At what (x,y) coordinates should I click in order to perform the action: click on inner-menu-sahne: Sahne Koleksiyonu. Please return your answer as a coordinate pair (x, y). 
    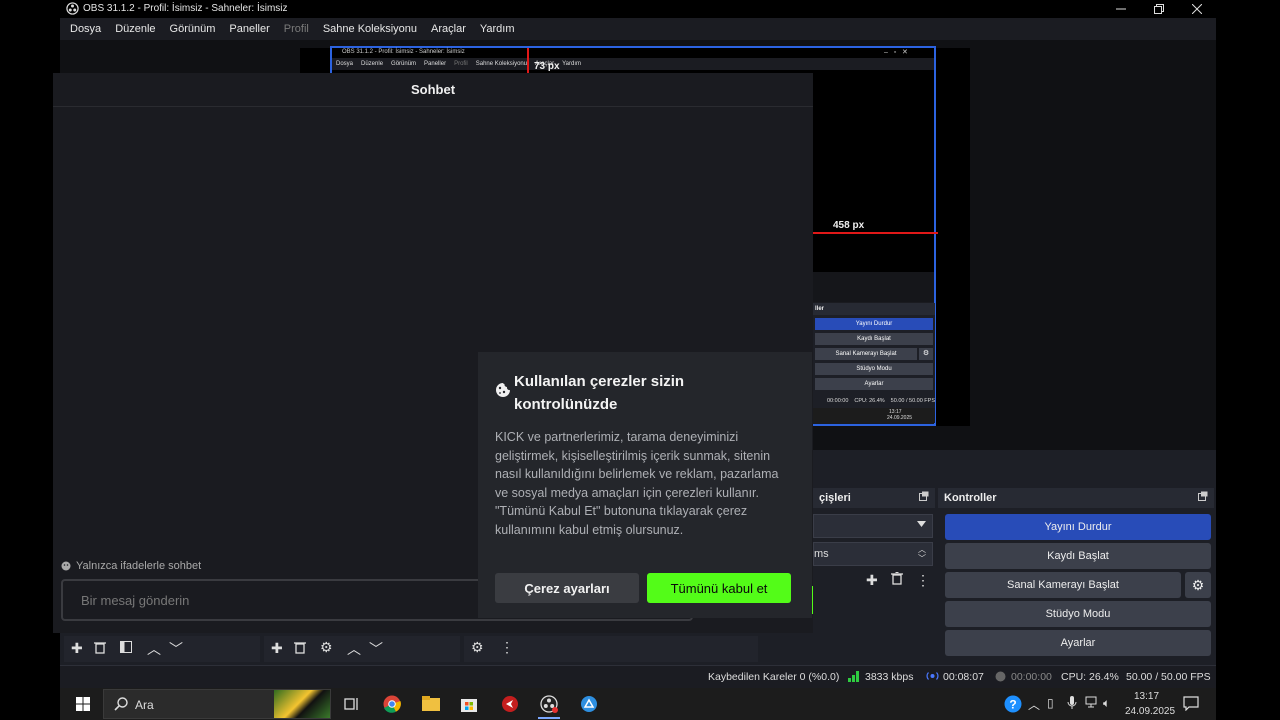
    Looking at the image, I should click on (501, 64).